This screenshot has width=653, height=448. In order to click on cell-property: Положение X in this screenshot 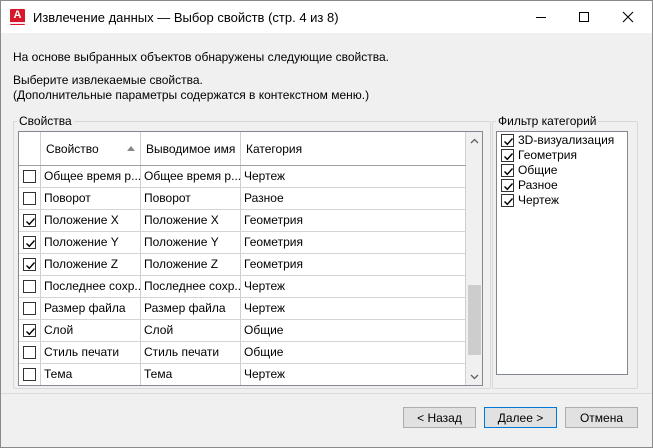, I will do `click(91, 220)`.